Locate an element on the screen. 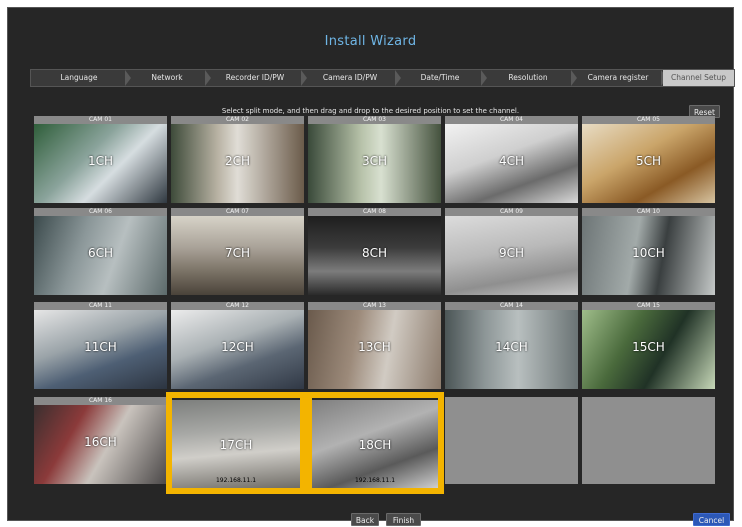 This screenshot has width=742, height=527. channel-label: 7CH is located at coordinates (237, 253).